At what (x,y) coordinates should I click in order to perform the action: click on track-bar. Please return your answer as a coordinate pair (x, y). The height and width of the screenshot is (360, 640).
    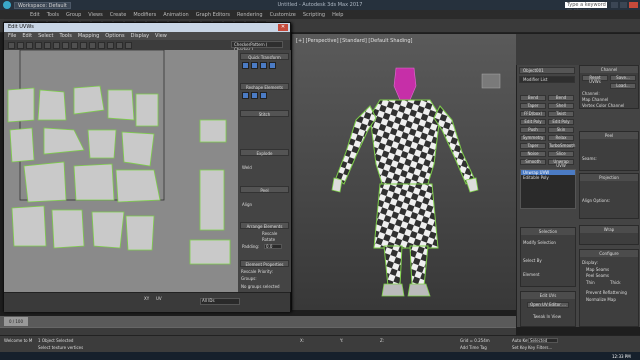
    Looking at the image, I should click on (258, 331).